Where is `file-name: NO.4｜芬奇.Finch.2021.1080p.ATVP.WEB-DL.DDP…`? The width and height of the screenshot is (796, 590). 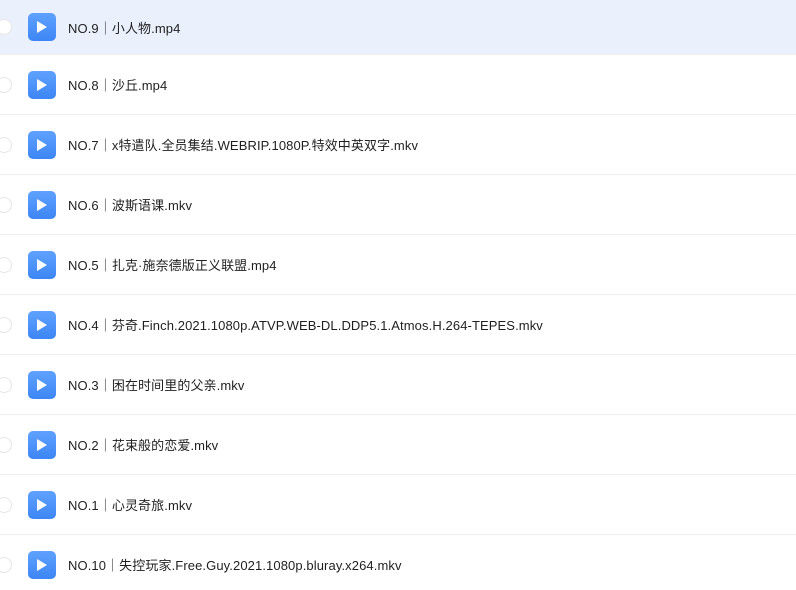
file-name: NO.4｜芬奇.Finch.2021.1080p.ATVP.WEB-DL.DDP… is located at coordinates (305, 324).